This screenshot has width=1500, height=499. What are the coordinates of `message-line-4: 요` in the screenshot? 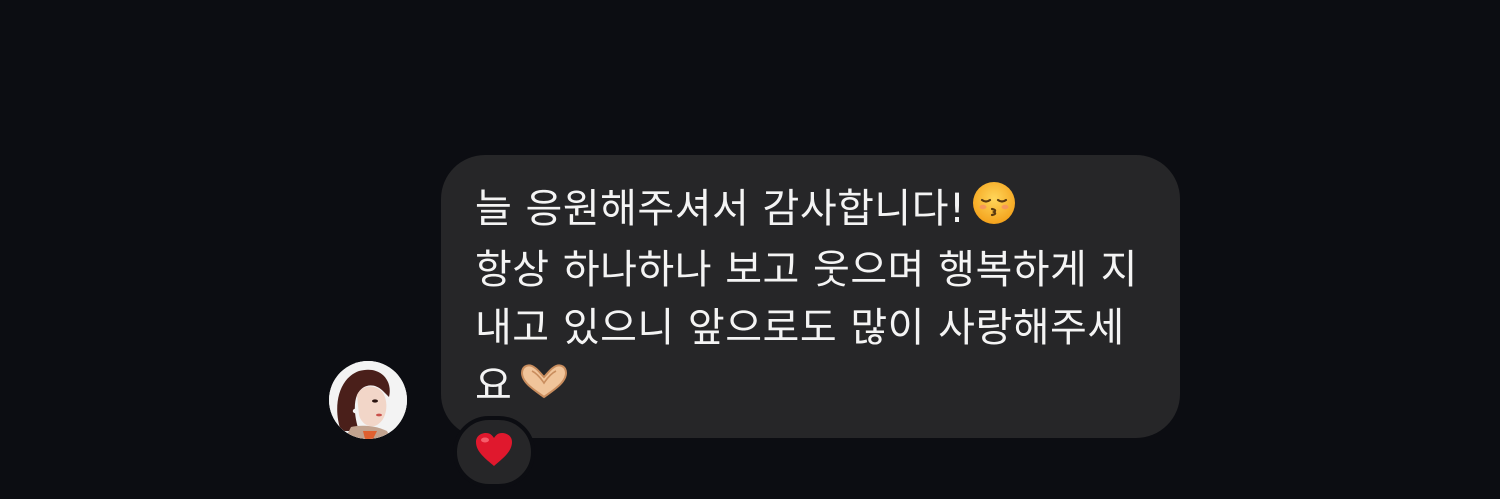 It's located at (812, 387).